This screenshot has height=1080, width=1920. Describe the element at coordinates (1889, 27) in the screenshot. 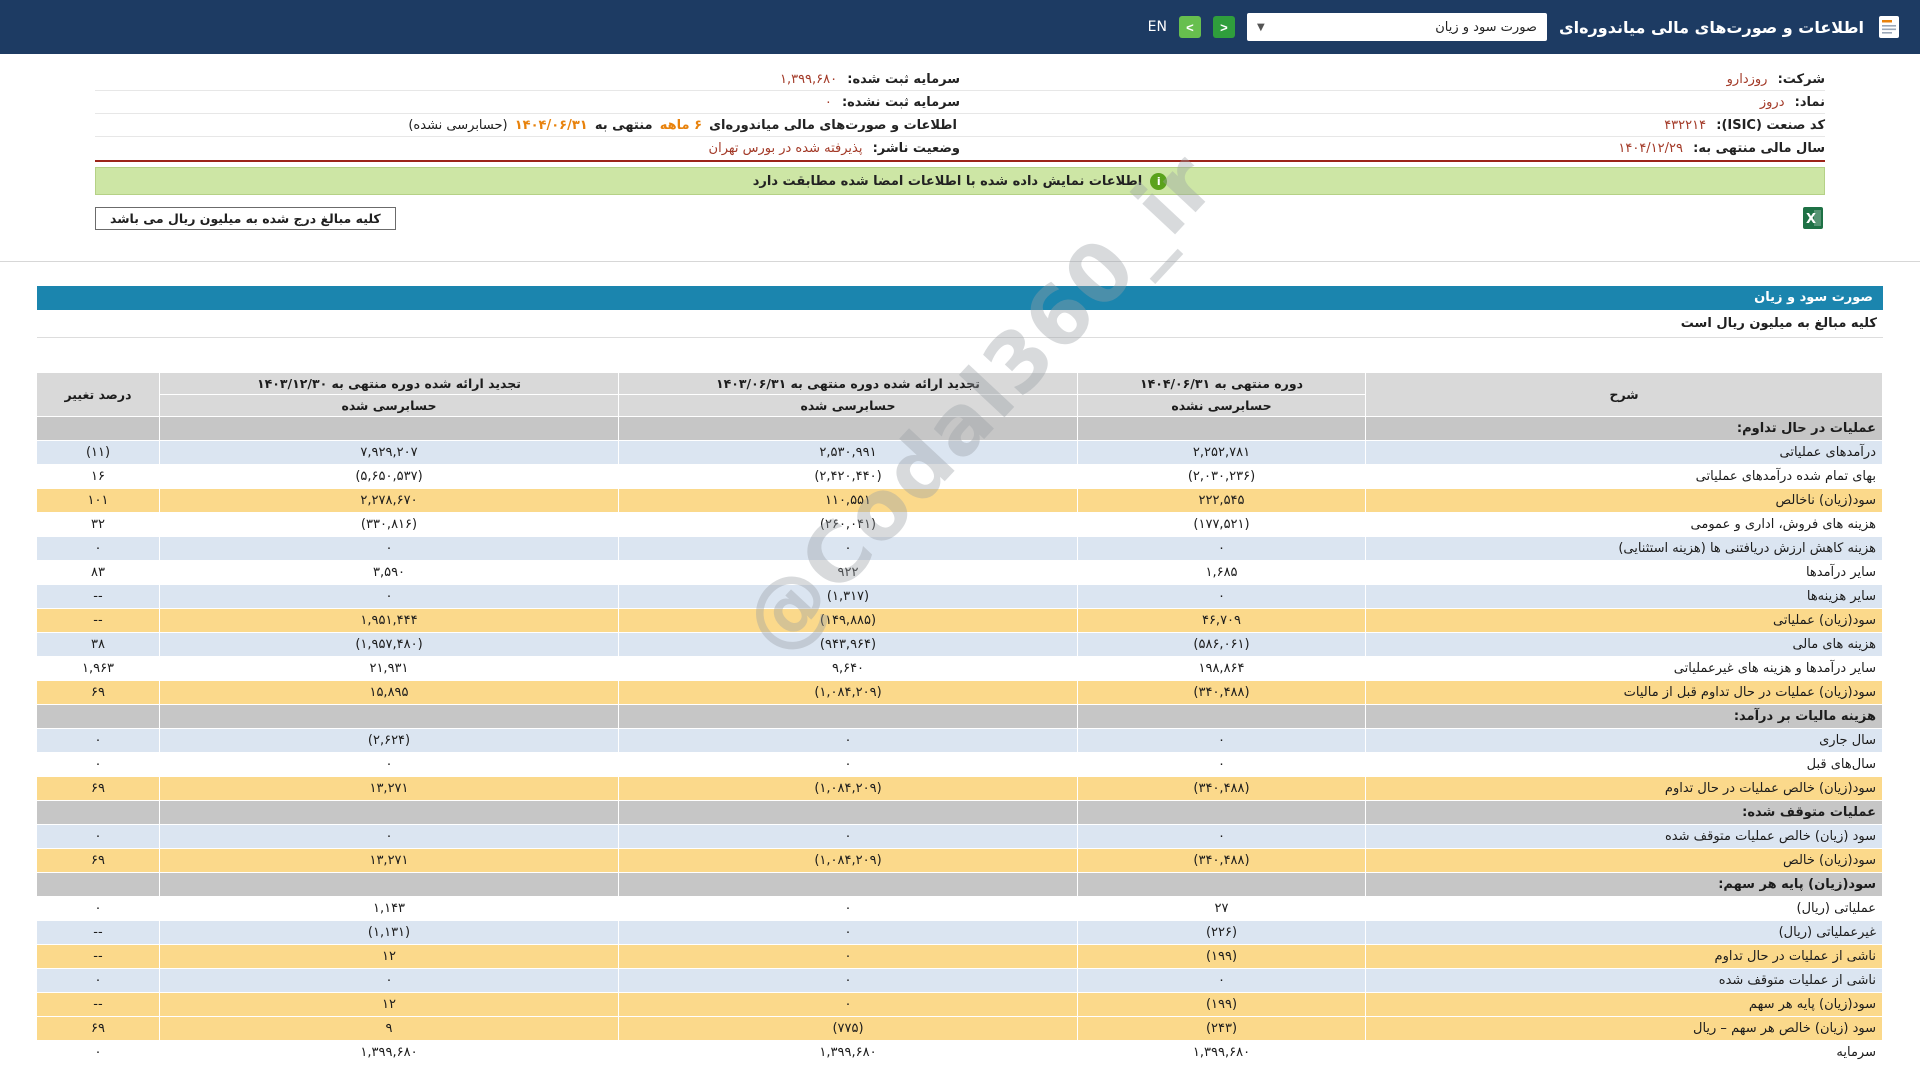

I see `statements-icon` at that location.